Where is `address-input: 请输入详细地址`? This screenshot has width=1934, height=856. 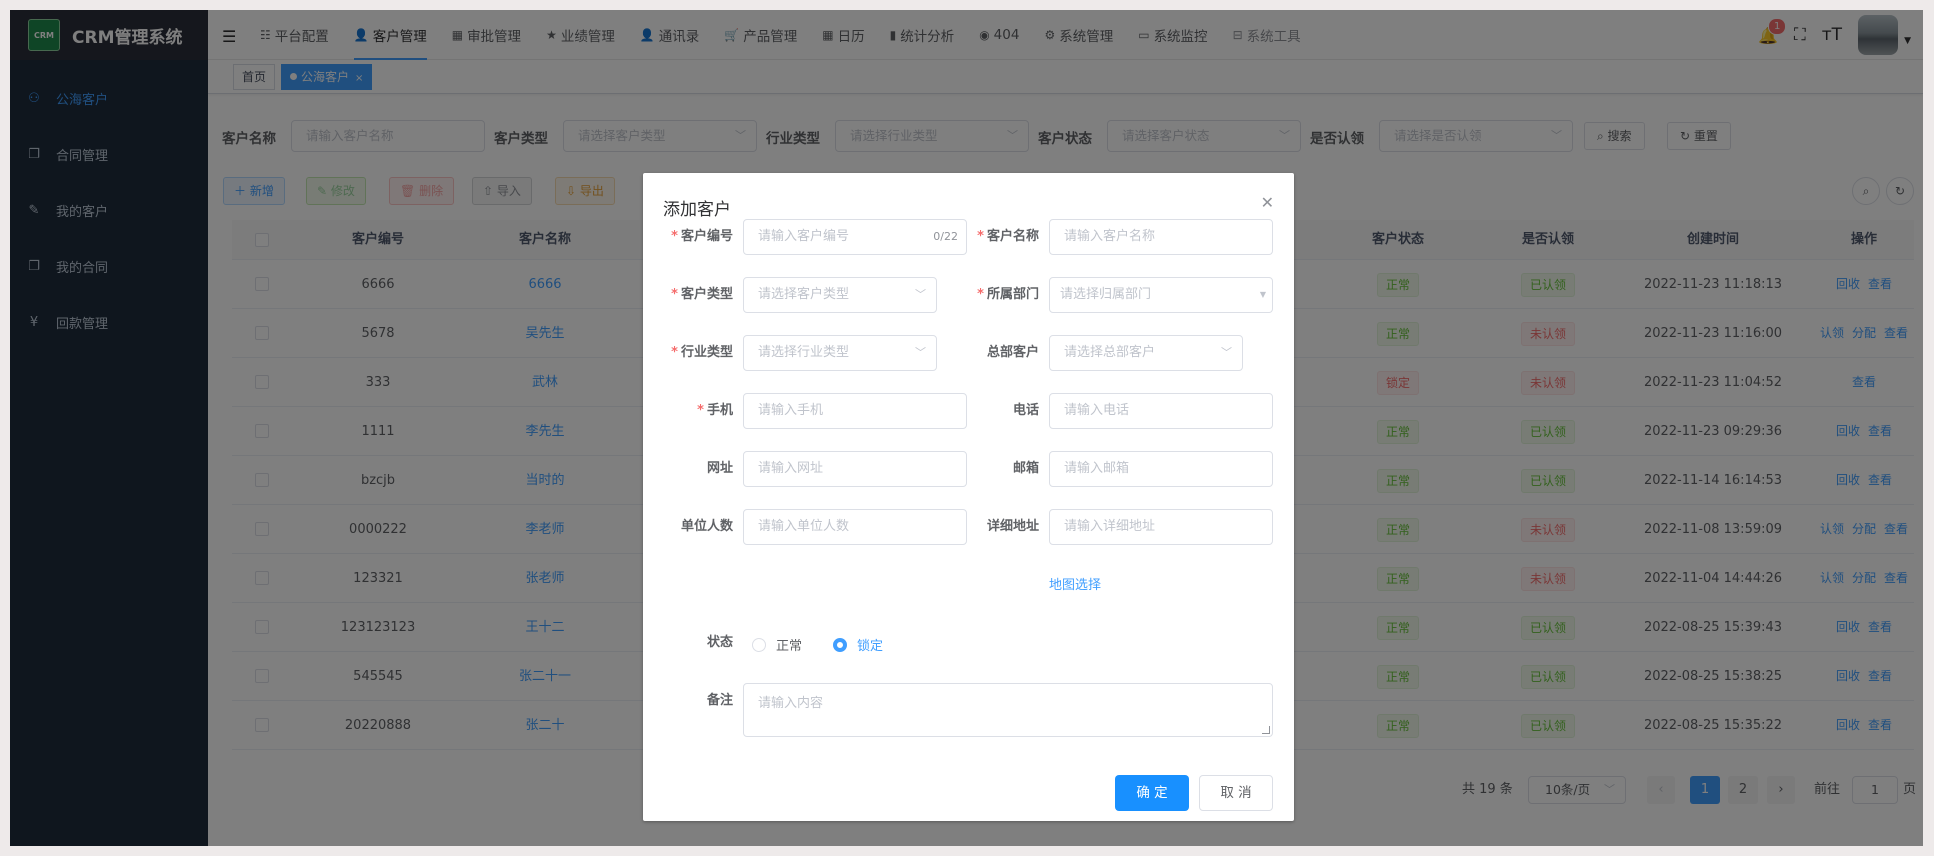 address-input: 请输入详细地址 is located at coordinates (1161, 527).